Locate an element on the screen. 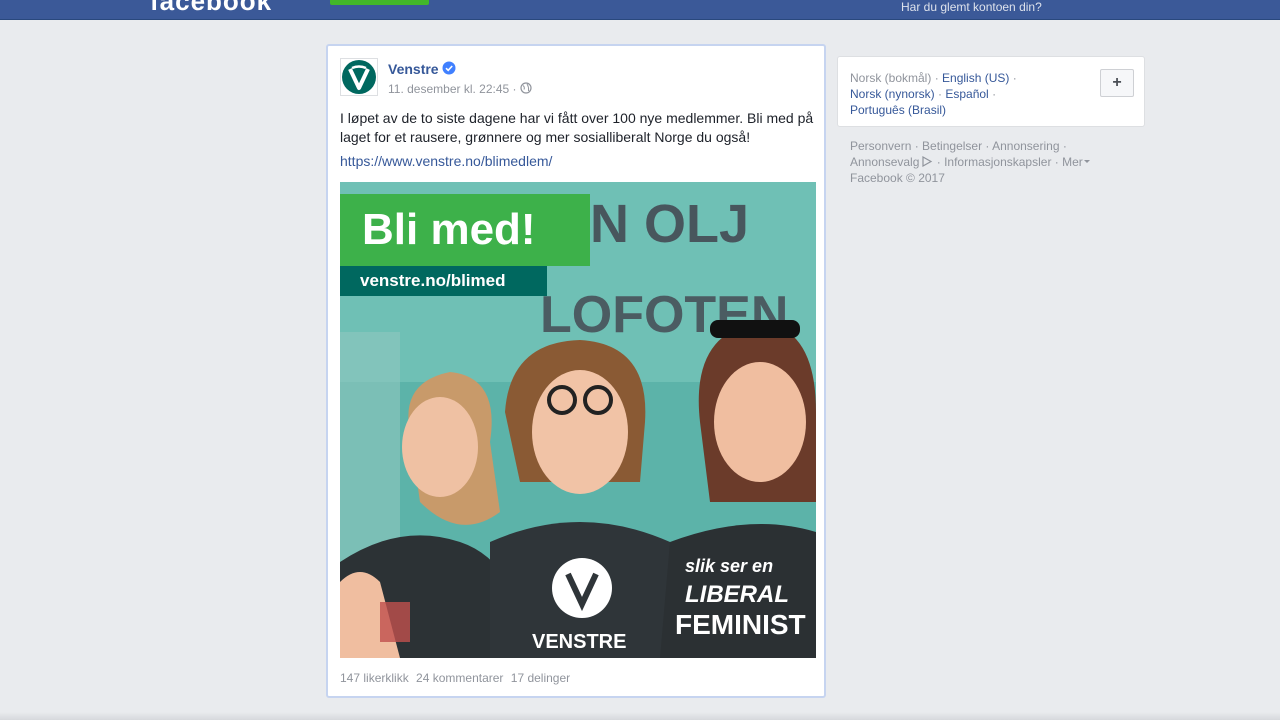 The width and height of the screenshot is (1280, 720). svg-text: LIBERAL is located at coordinates (737, 594).